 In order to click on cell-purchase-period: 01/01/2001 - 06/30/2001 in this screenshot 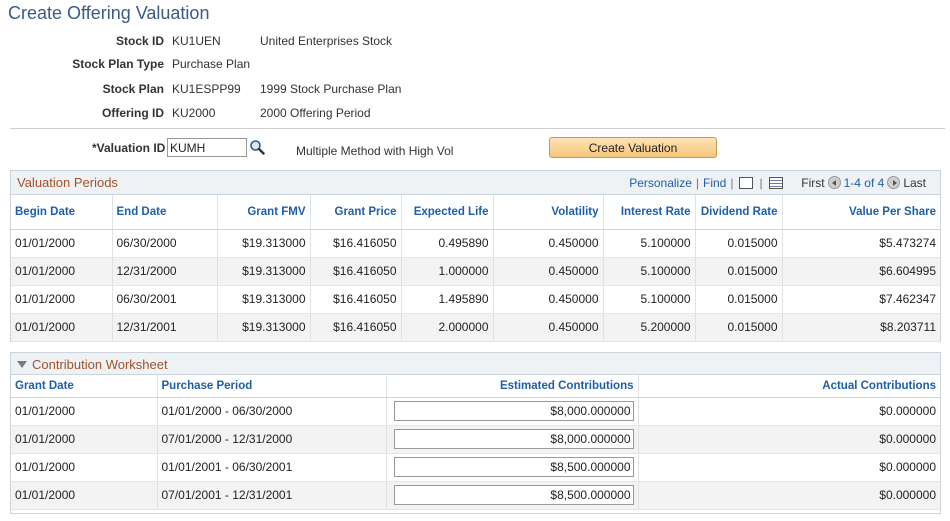, I will do `click(272, 467)`.